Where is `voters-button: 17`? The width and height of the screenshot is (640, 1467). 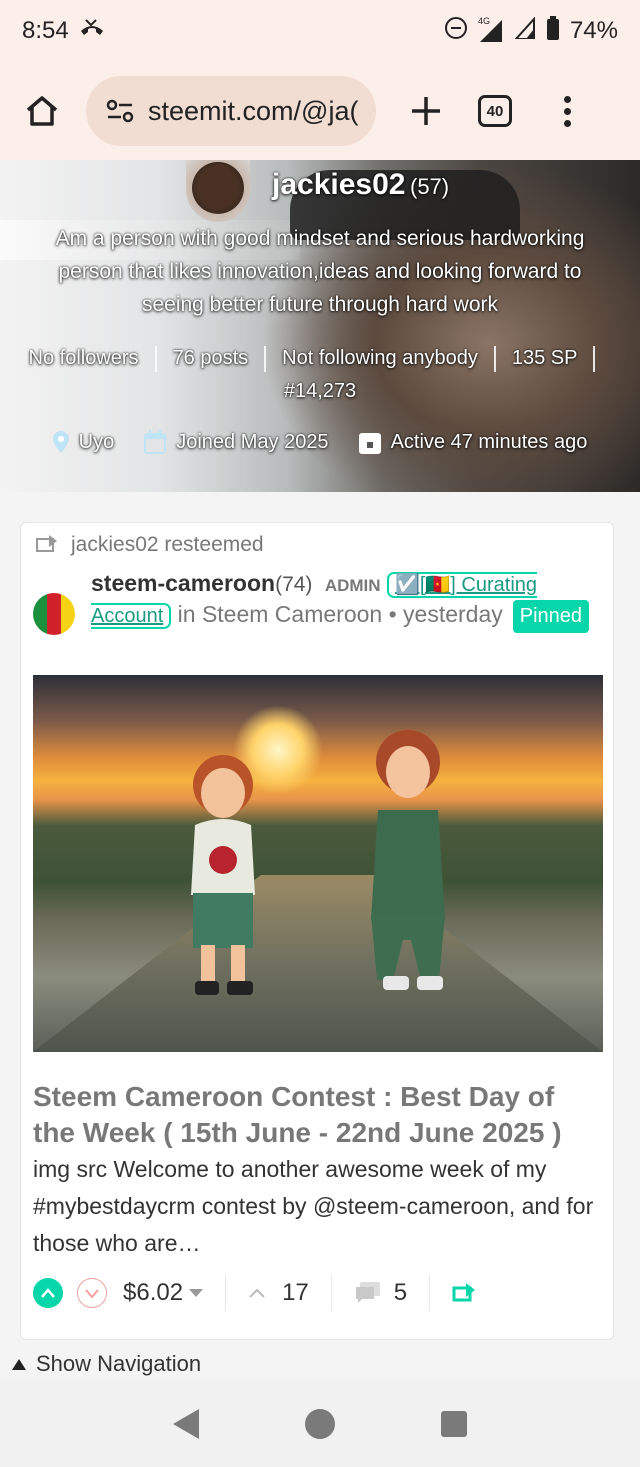 voters-button: 17 is located at coordinates (278, 1293).